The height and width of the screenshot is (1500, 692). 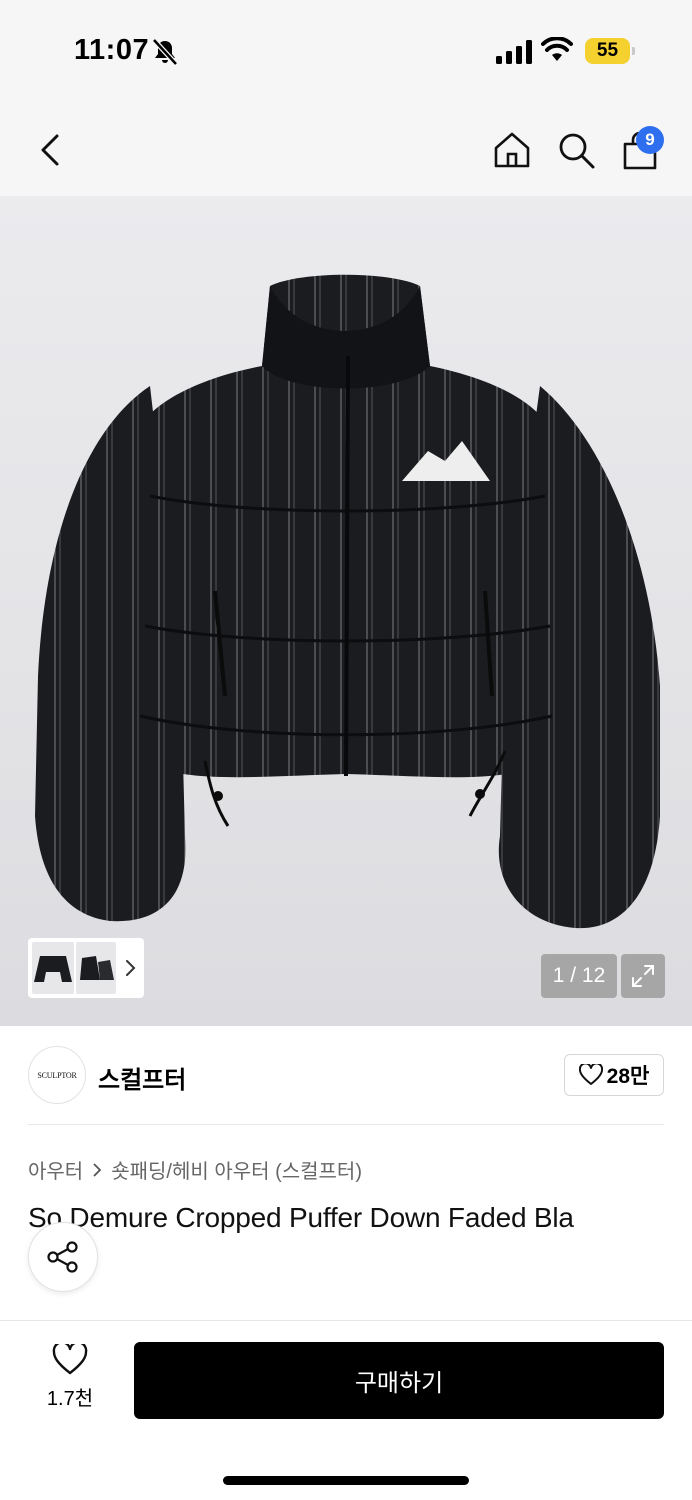 What do you see at coordinates (50, 150) in the screenshot?
I see `back-icon` at bounding box center [50, 150].